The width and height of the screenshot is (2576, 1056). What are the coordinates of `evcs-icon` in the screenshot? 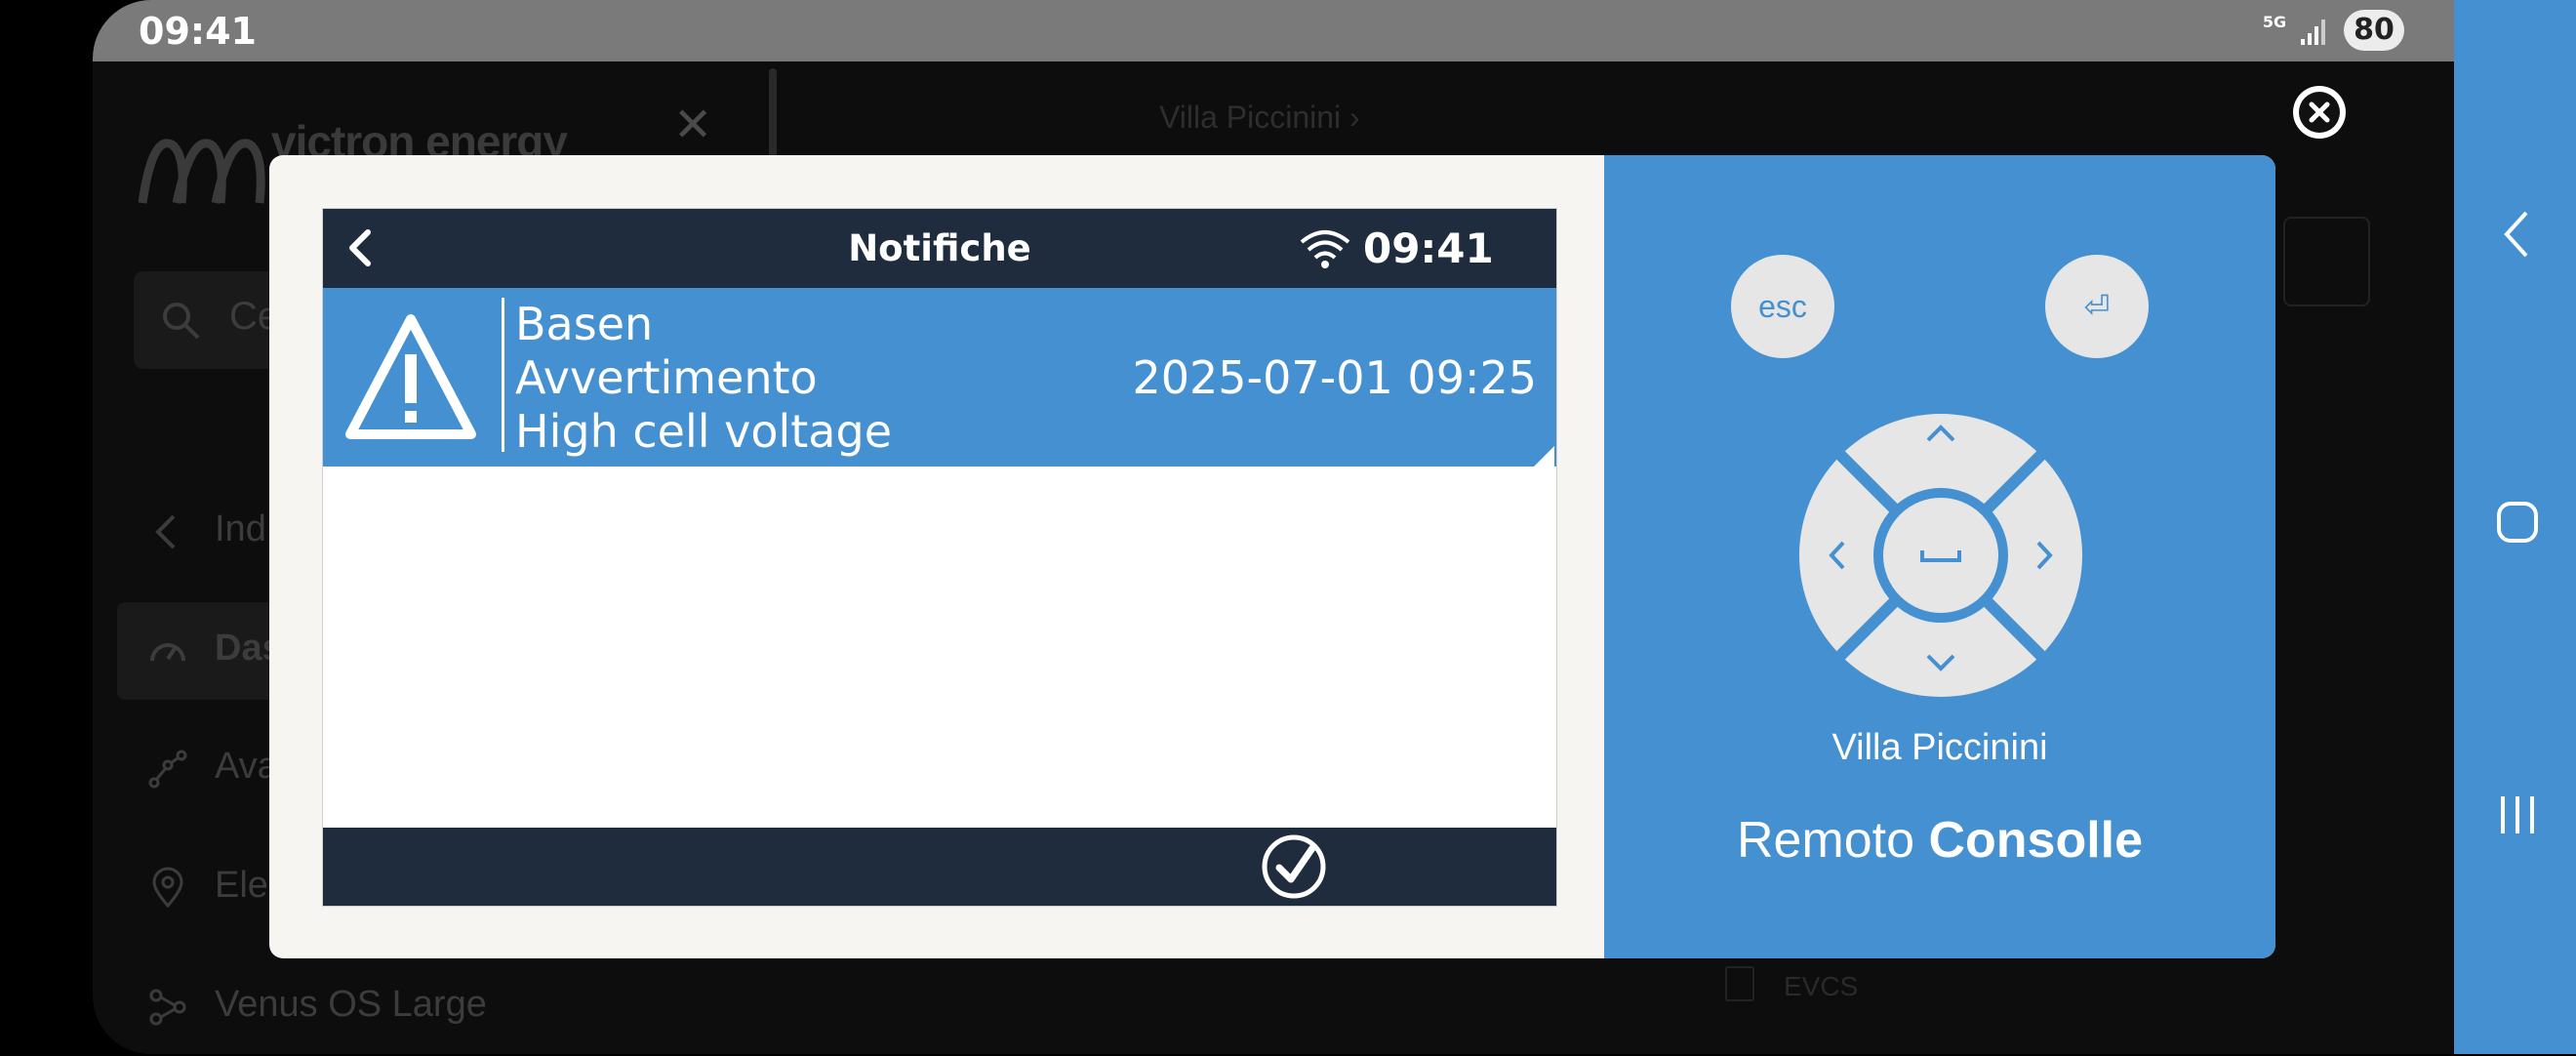 It's located at (1739, 983).